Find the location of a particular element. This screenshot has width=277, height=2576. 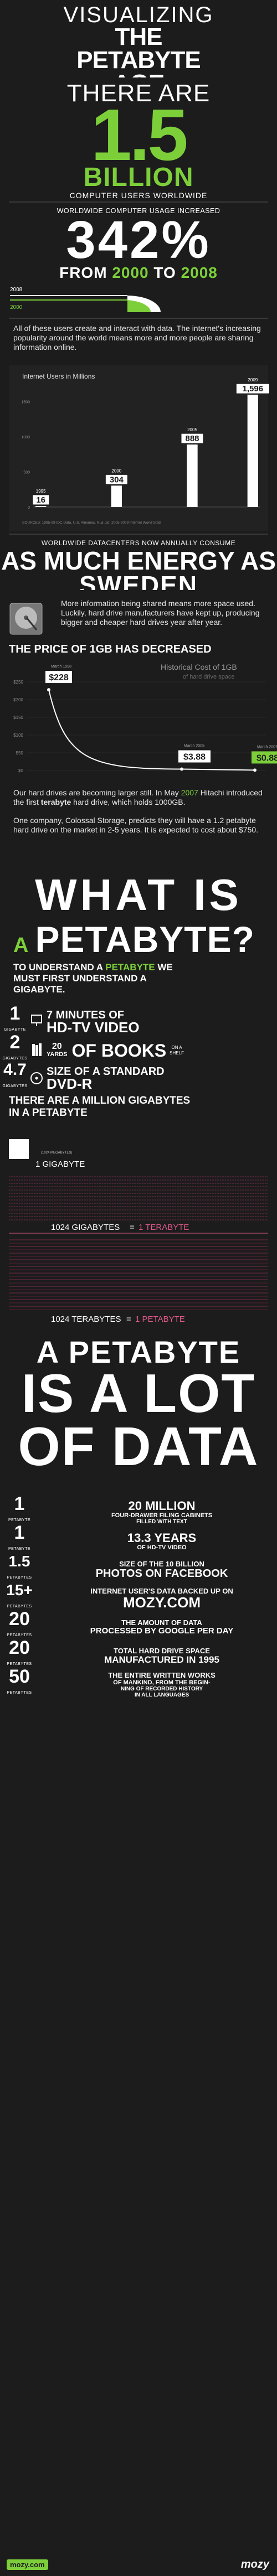

footer: mozy.com mozy is located at coordinates (138, 2566).